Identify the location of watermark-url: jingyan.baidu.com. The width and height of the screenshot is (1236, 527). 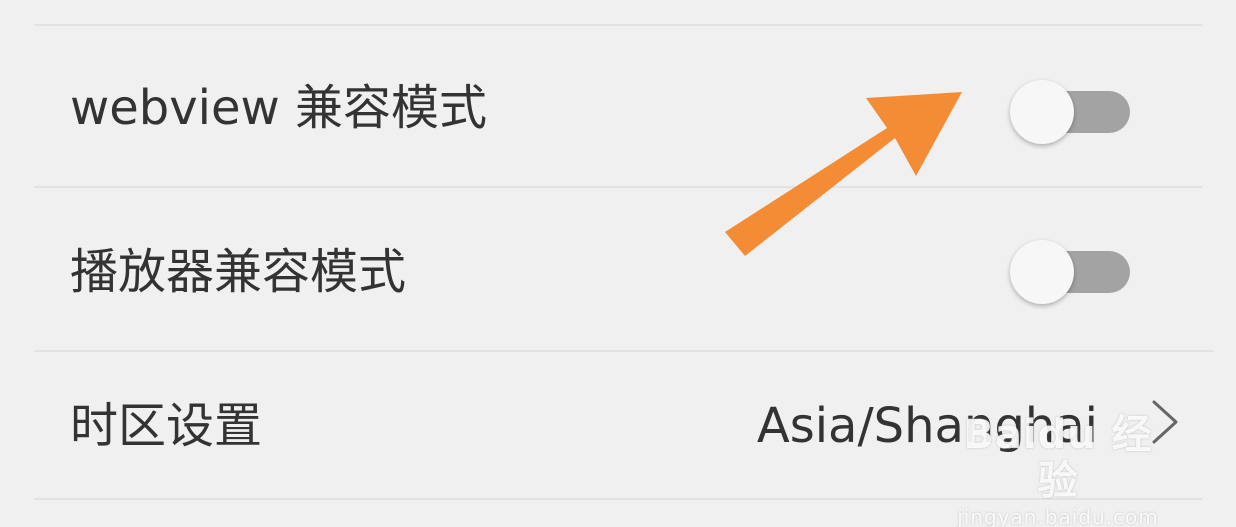
(1058, 516).